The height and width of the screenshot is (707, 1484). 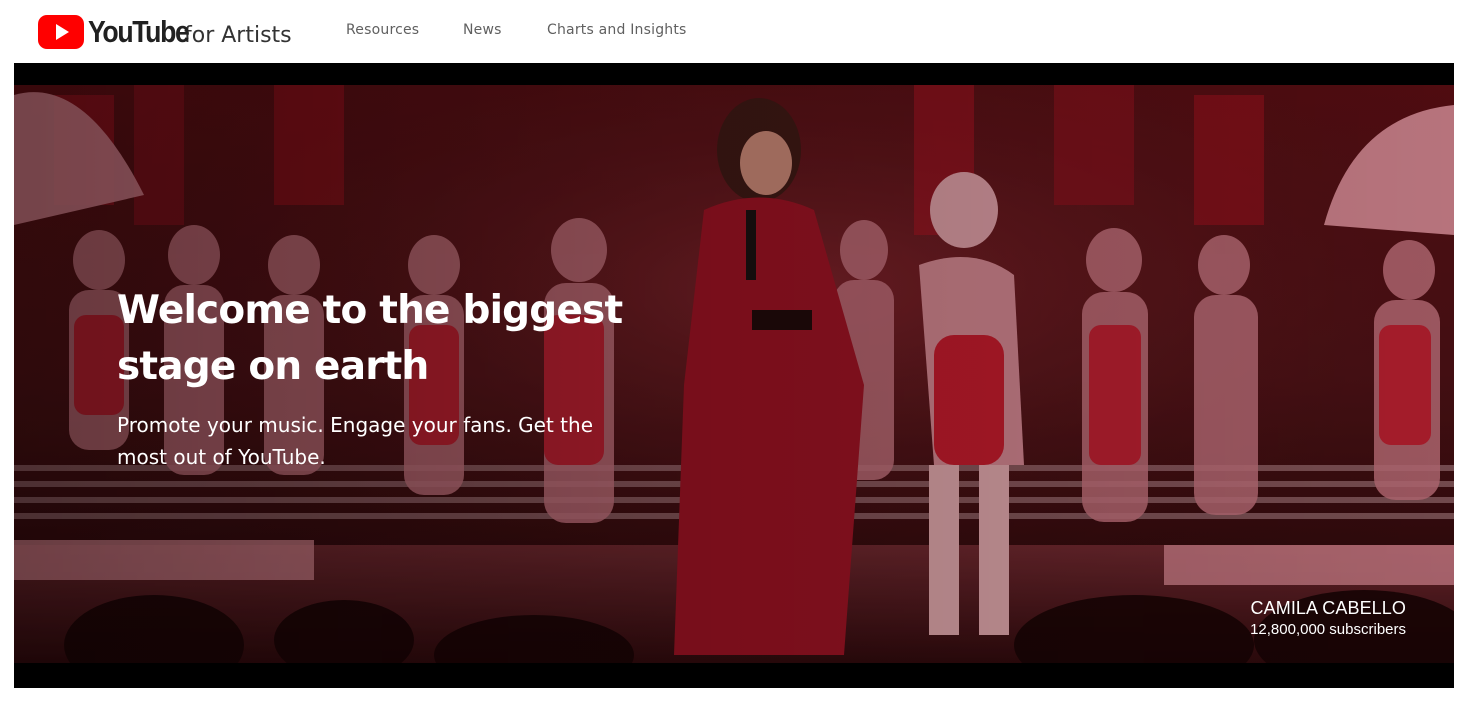 What do you see at coordinates (139, 31) in the screenshot?
I see `youtube-wordmark: YouTube` at bounding box center [139, 31].